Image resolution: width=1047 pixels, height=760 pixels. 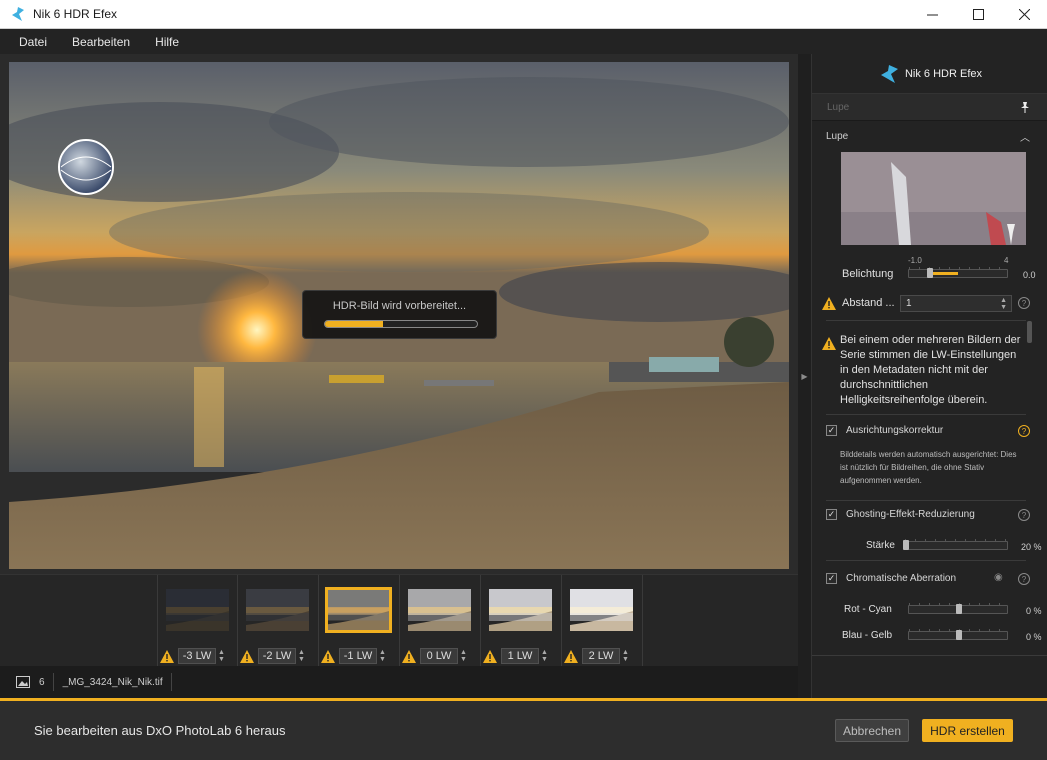 I want to click on ev-value-field: 2 LW, so click(x=601, y=656).